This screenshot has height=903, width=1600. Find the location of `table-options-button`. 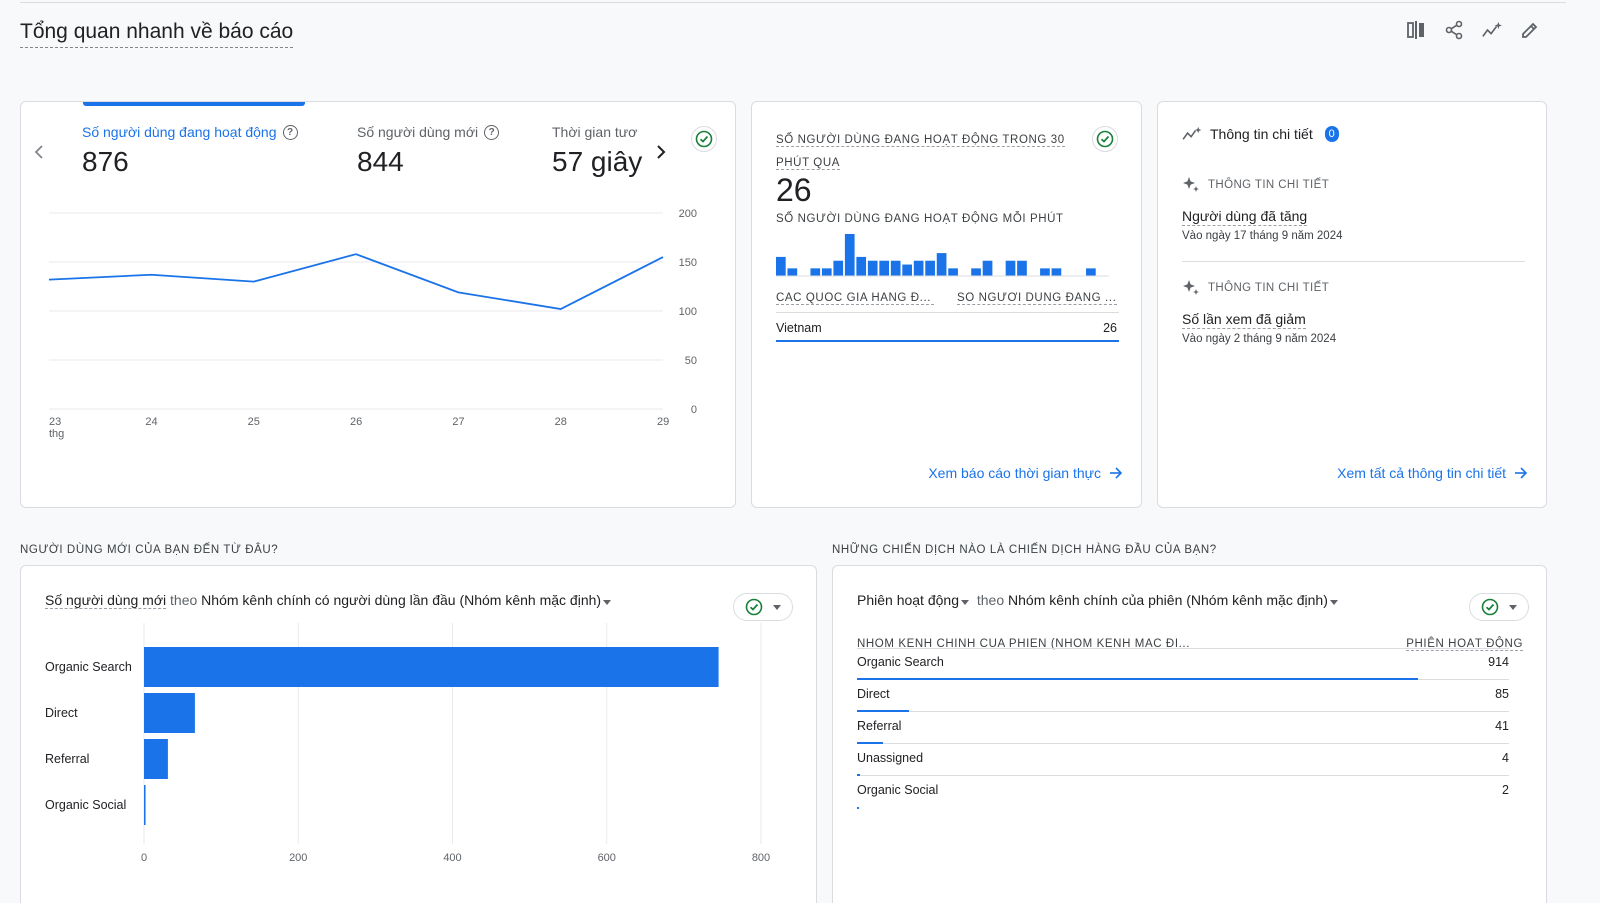

table-options-button is located at coordinates (1499, 607).